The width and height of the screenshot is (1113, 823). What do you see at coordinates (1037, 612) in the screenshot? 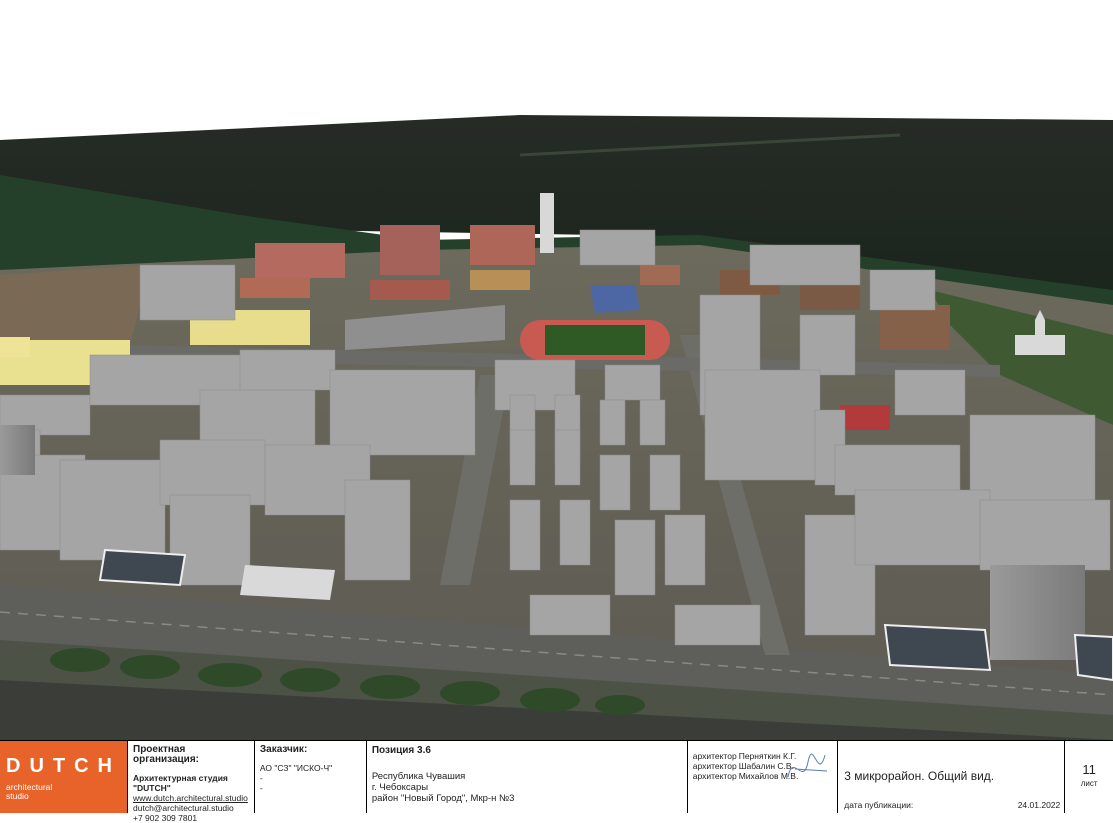
I see `tower-block` at bounding box center [1037, 612].